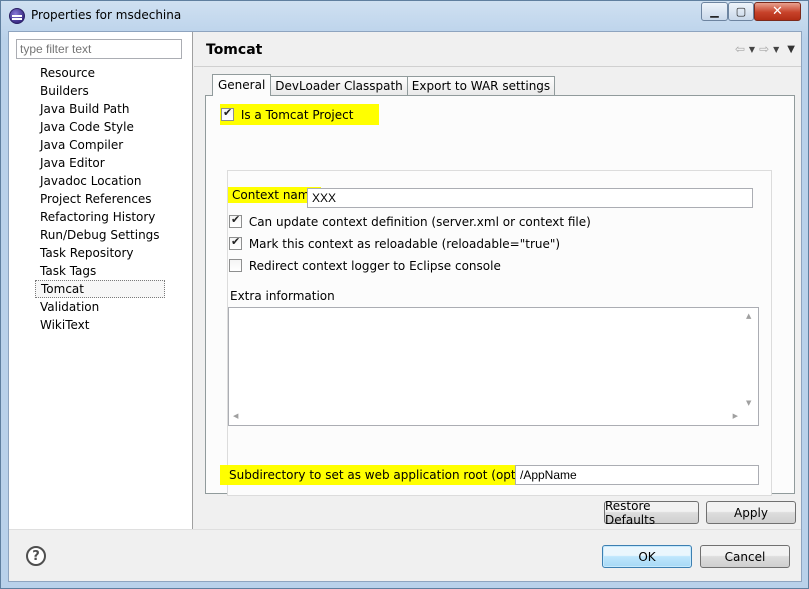  I want to click on page-title: Tomcat, so click(234, 50).